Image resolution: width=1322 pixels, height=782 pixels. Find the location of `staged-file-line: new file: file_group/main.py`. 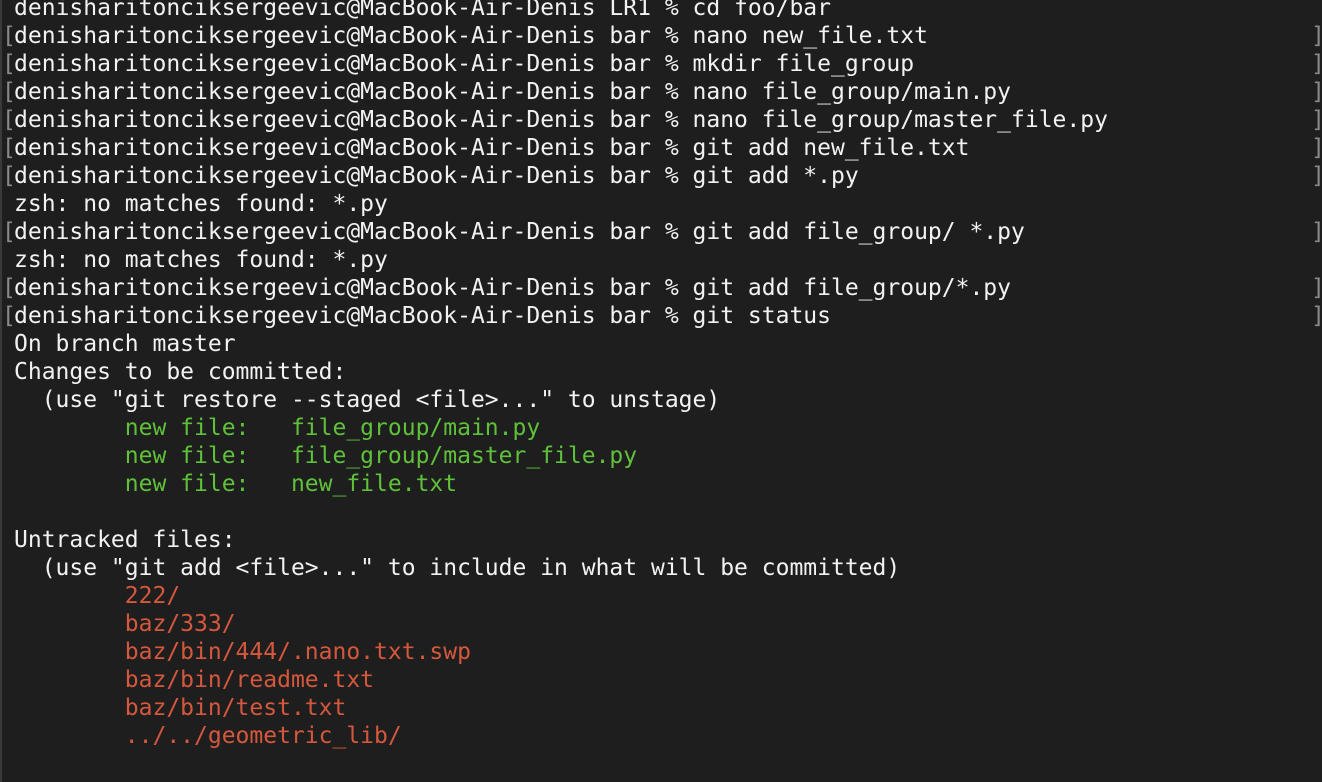

staged-file-line: new file: file_group/main.py is located at coordinates (668, 428).